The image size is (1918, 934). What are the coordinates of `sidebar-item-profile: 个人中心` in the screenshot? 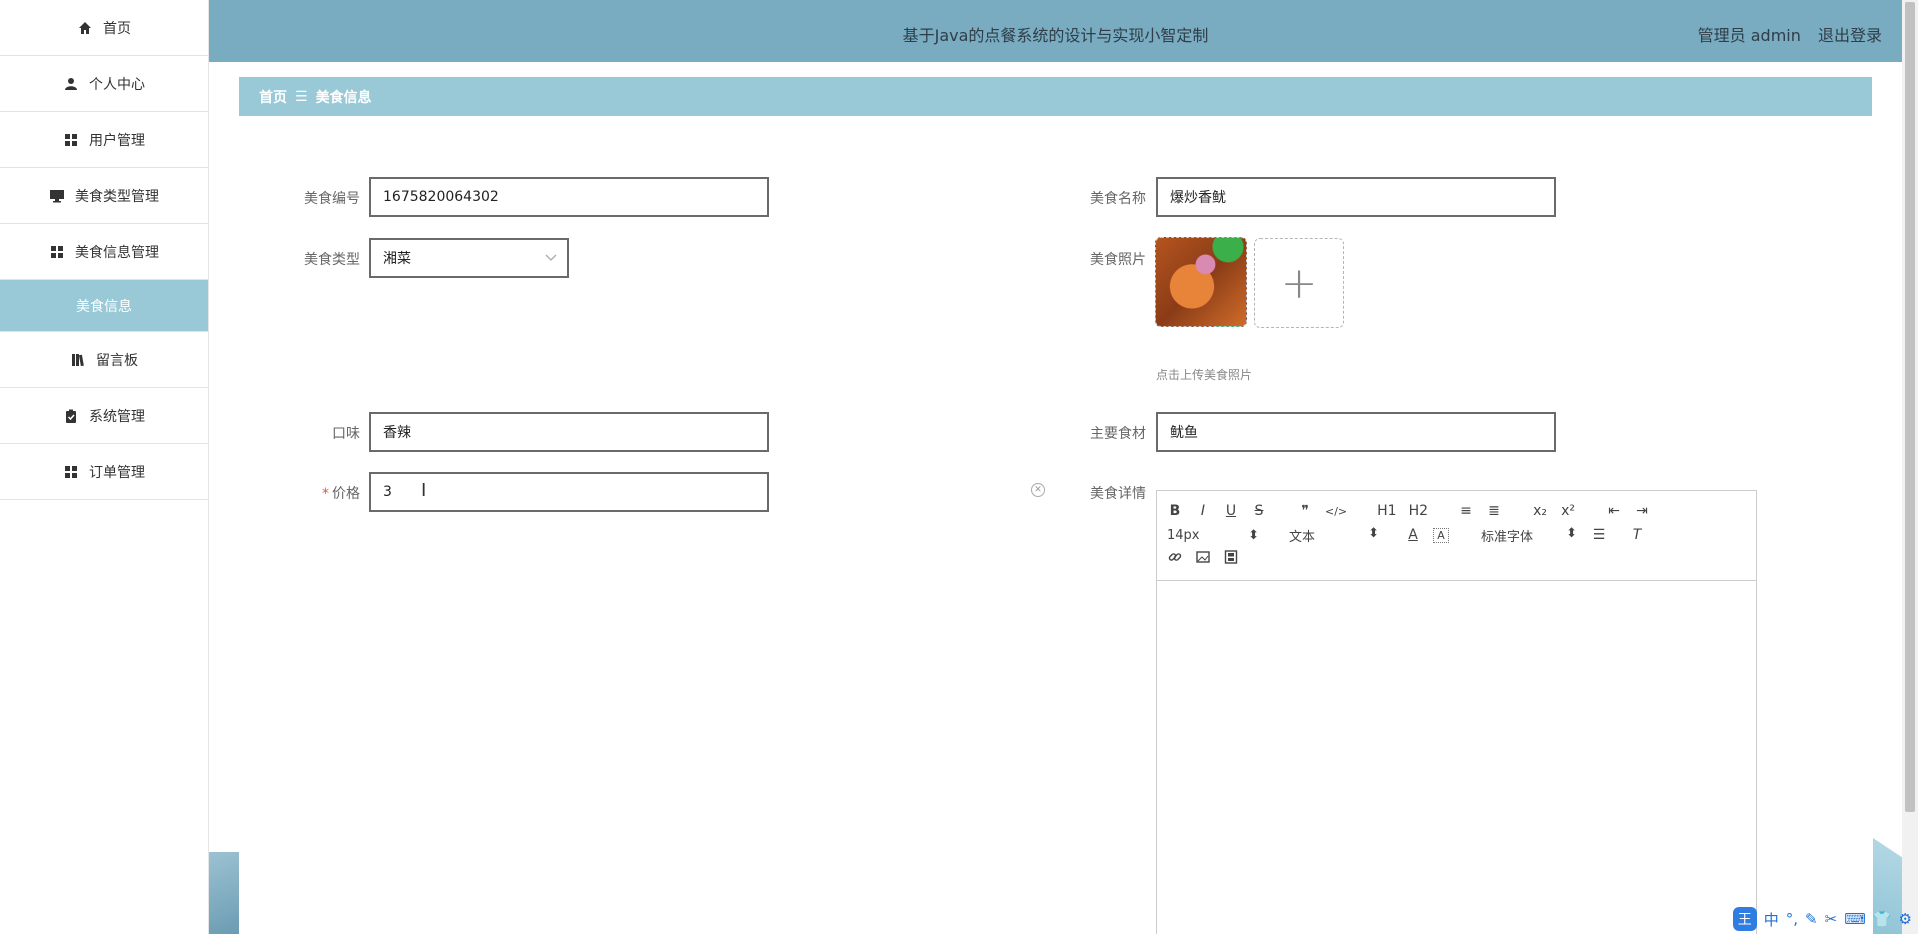 It's located at (104, 84).